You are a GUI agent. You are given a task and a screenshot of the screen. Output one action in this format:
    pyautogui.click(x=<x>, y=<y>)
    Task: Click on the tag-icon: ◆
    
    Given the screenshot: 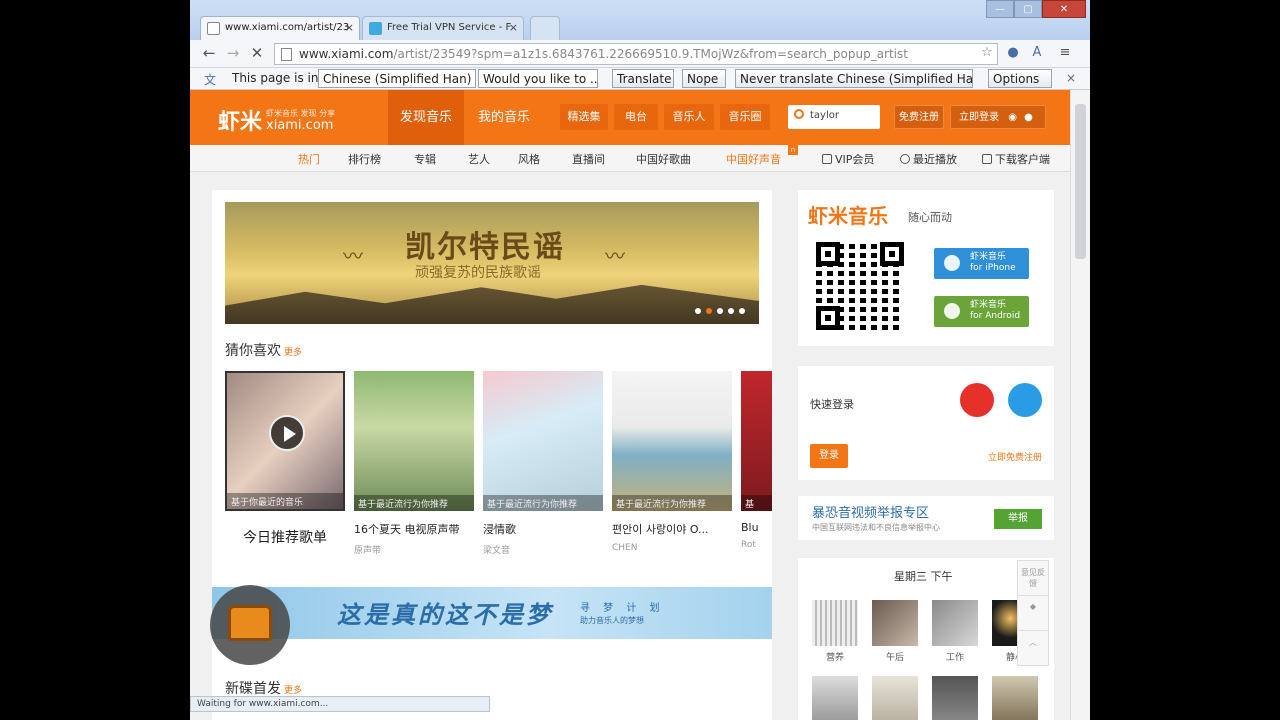 What is the action you would take?
    pyautogui.click(x=1033, y=613)
    